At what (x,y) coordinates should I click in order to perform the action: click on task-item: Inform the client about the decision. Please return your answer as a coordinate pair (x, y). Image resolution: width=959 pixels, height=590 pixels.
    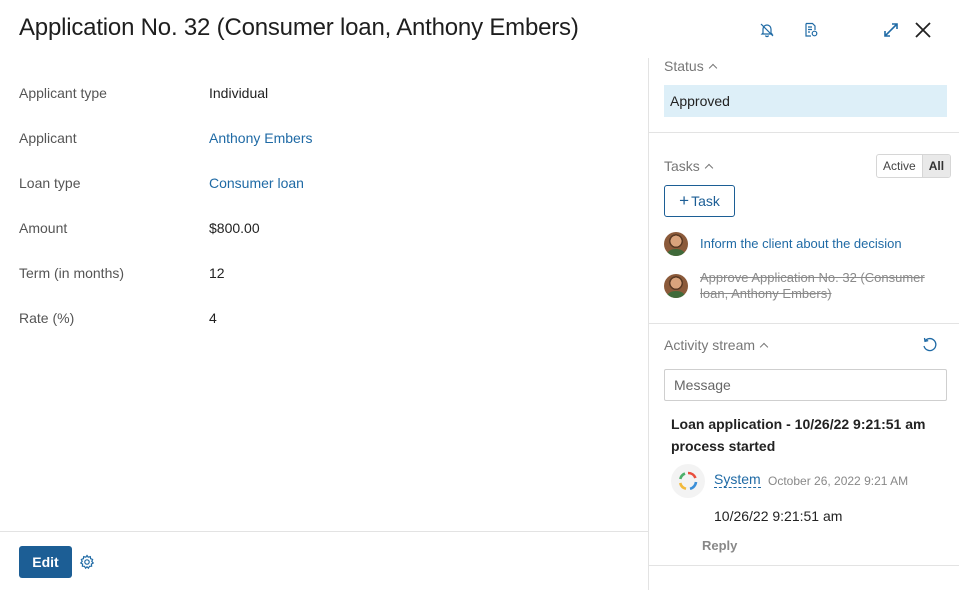
    Looking at the image, I should click on (806, 244).